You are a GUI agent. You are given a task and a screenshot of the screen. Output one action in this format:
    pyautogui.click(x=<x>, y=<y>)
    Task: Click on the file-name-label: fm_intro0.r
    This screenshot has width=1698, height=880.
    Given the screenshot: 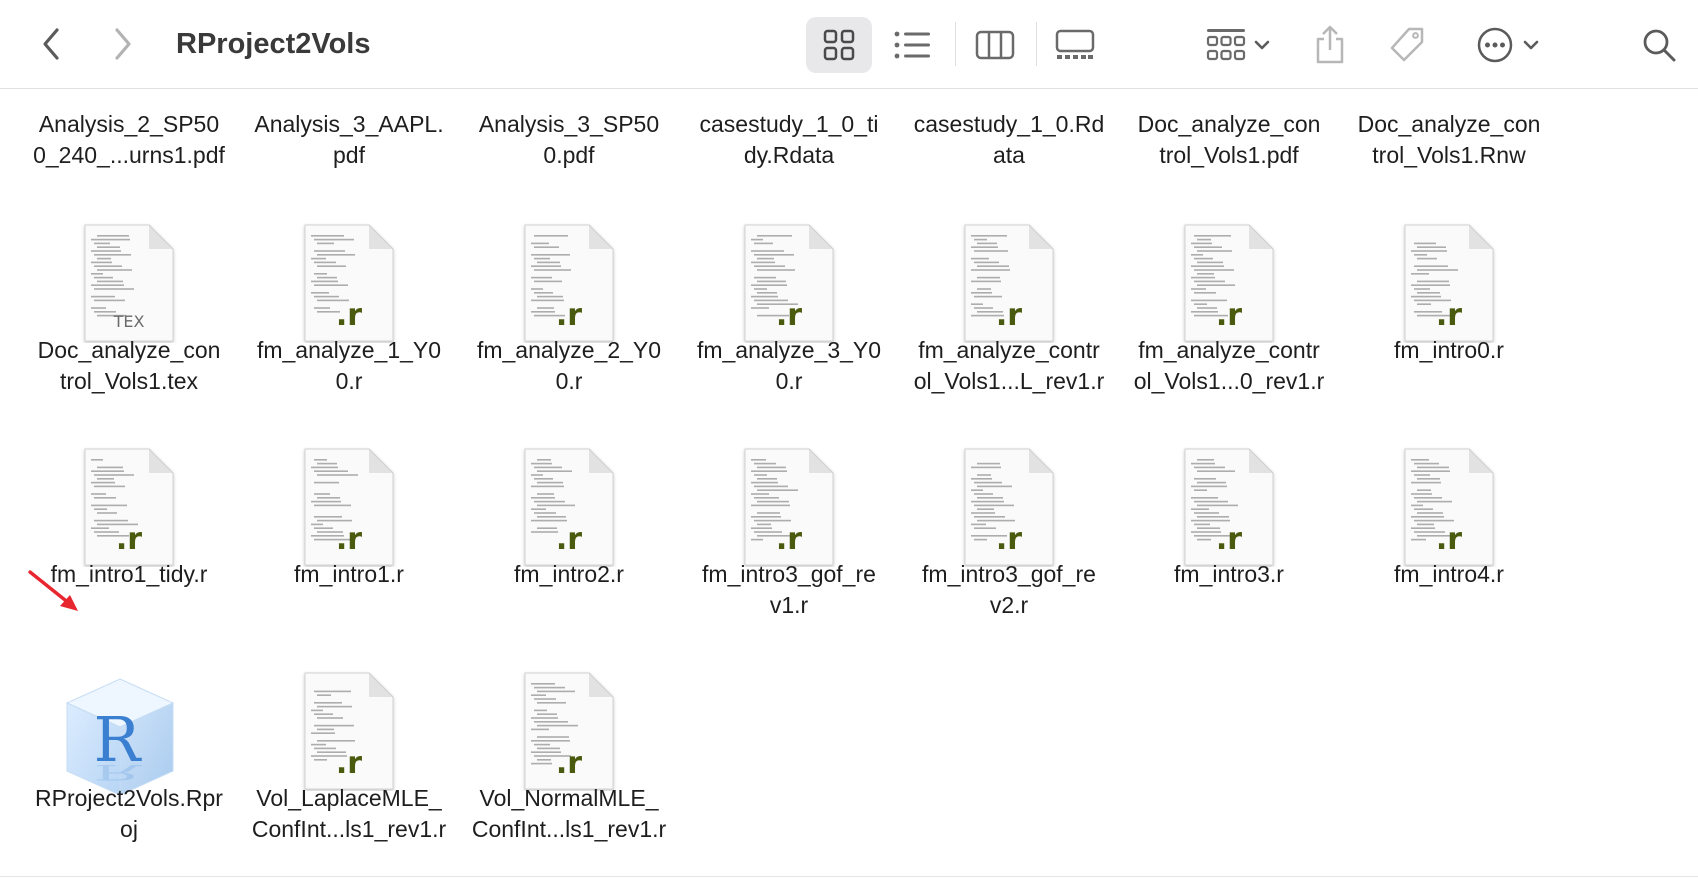 What is the action you would take?
    pyautogui.click(x=1449, y=350)
    